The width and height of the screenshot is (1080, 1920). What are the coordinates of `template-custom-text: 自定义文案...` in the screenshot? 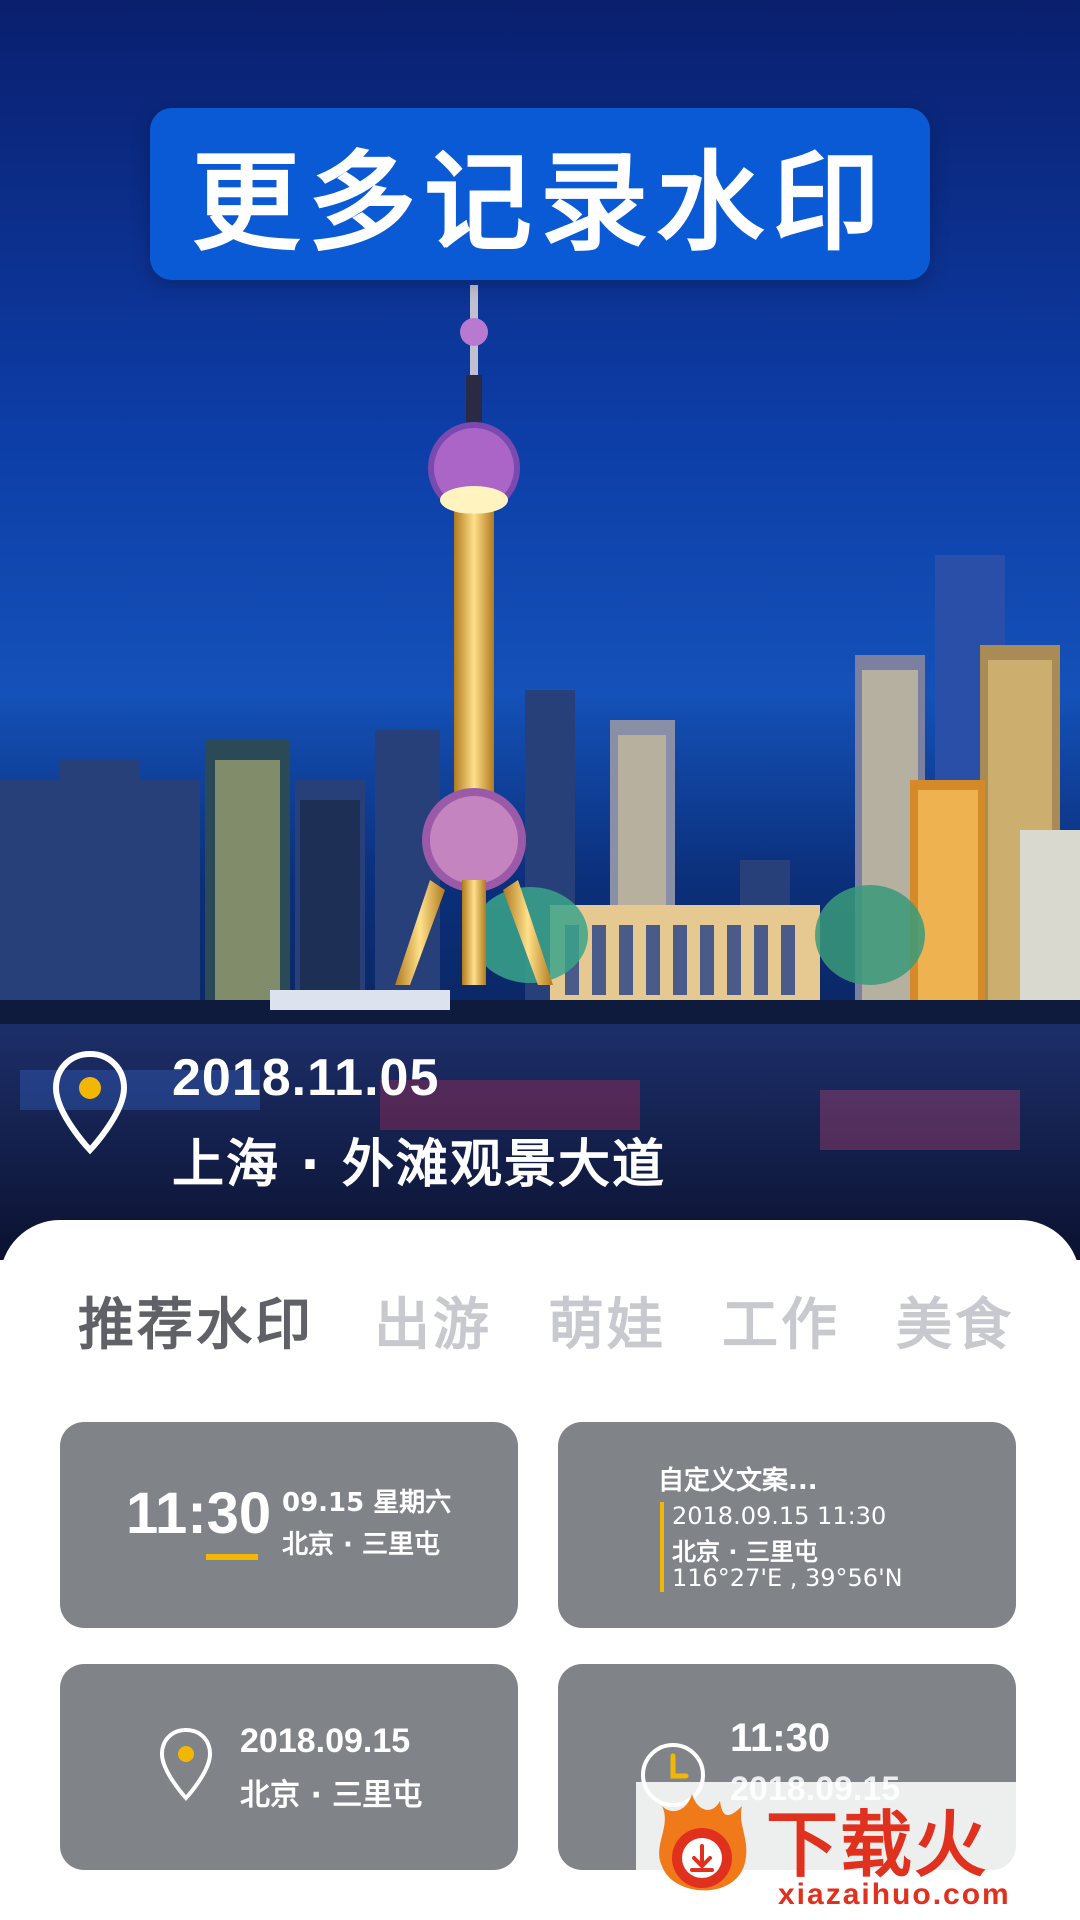 It's located at (738, 1481).